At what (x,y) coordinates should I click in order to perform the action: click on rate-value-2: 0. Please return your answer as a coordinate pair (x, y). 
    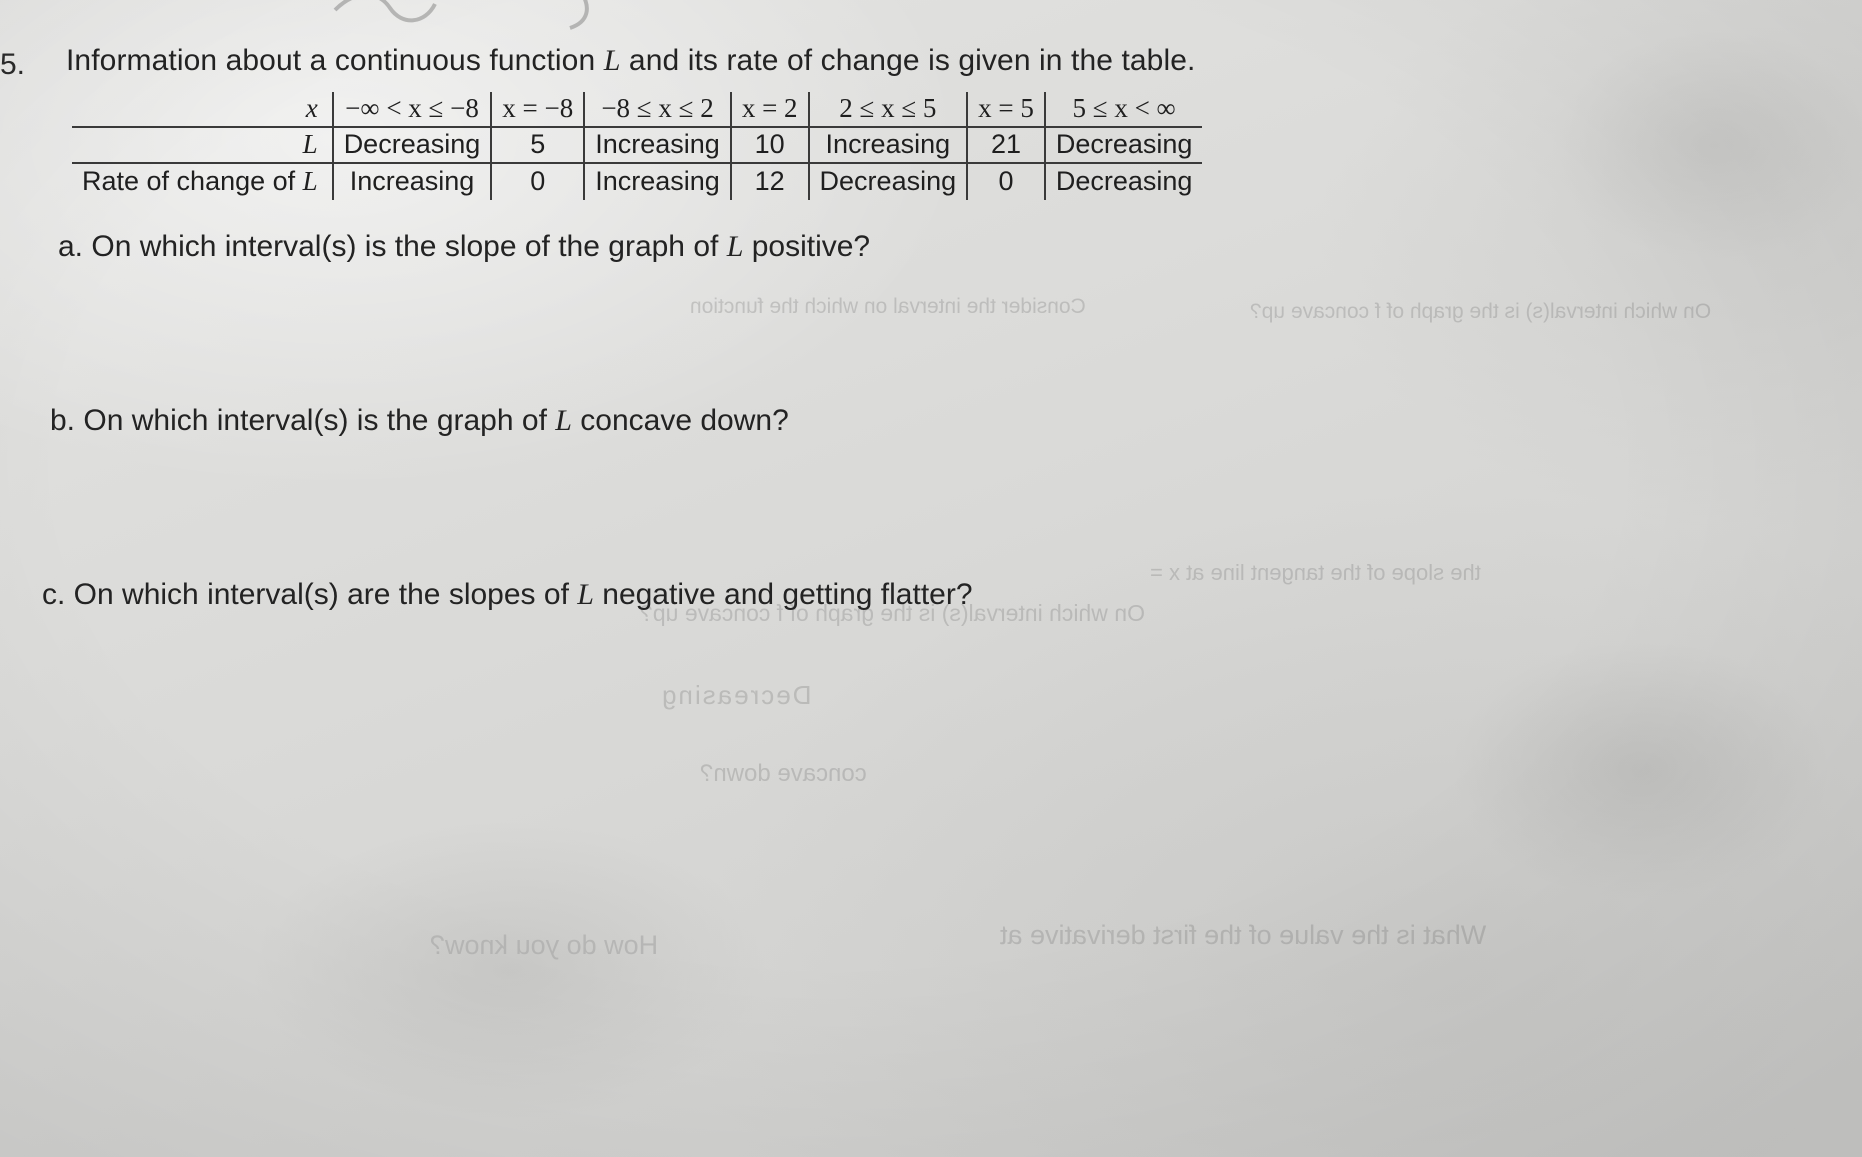
    Looking at the image, I should click on (538, 181).